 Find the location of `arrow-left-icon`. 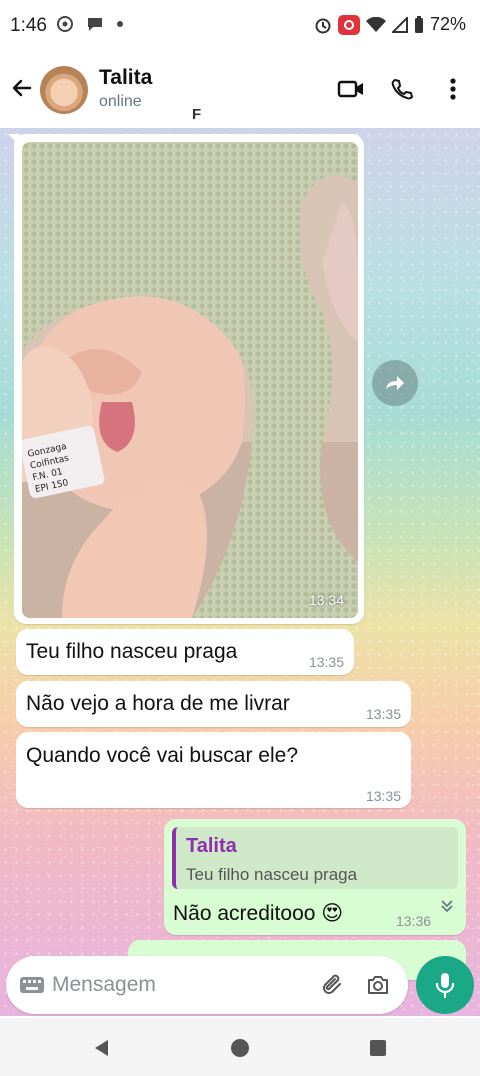

arrow-left-icon is located at coordinates (22, 88).